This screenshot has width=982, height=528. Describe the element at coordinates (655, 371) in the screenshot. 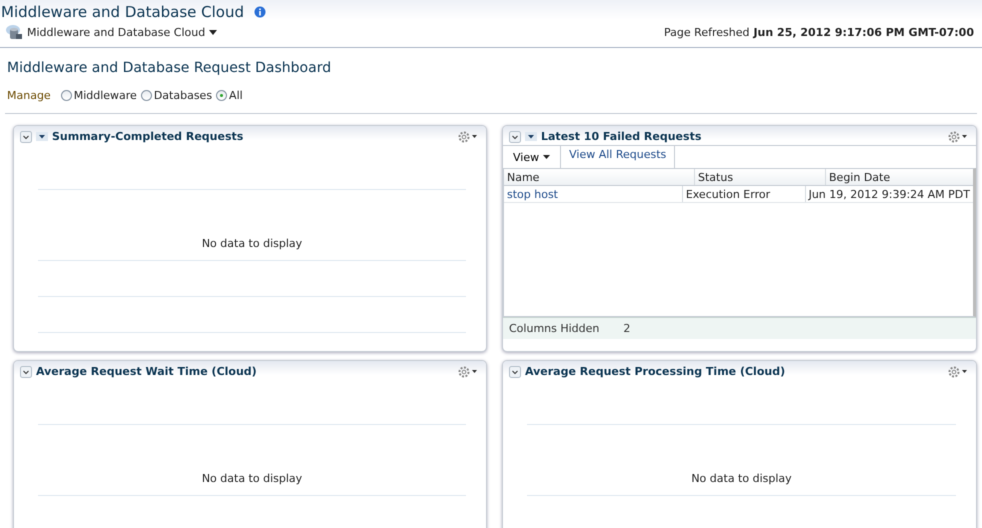

I see `panel-title: Average Request Processing Time (Cloud)` at that location.